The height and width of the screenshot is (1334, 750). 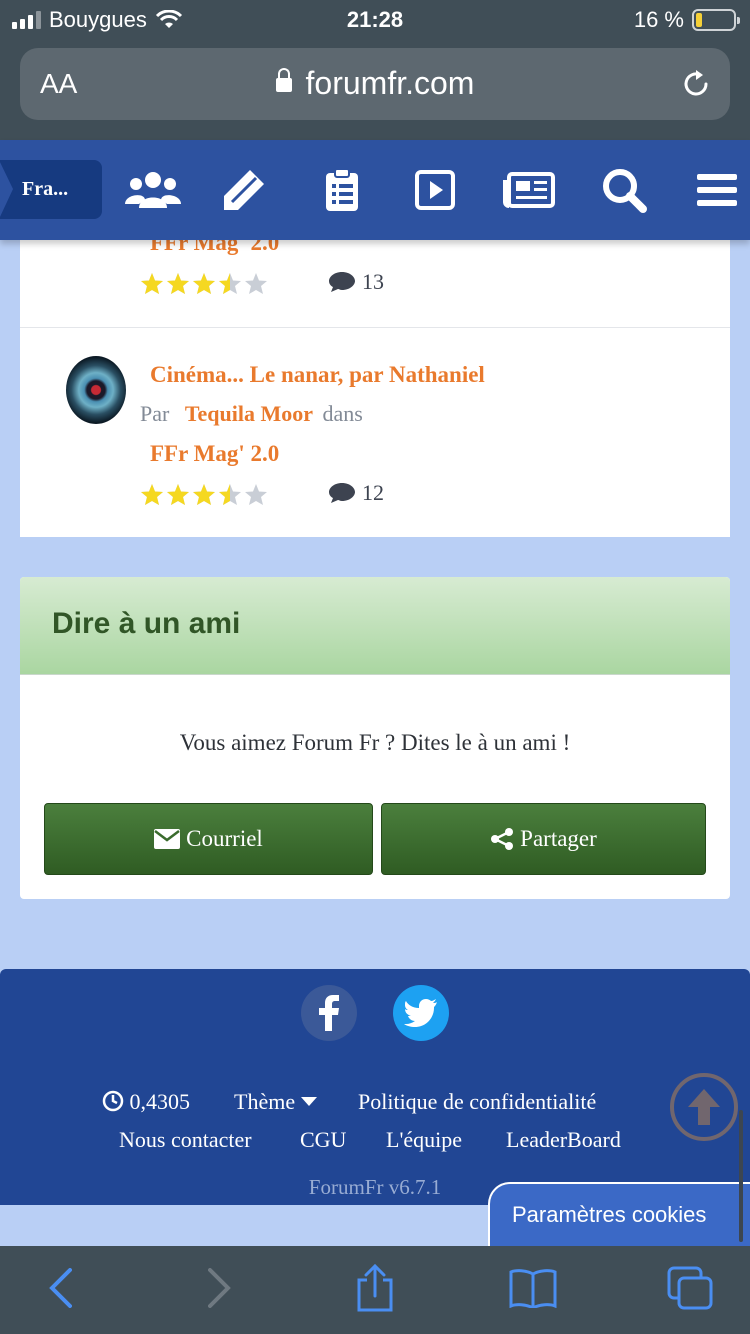 What do you see at coordinates (696, 84) in the screenshot?
I see `reload-icon` at bounding box center [696, 84].